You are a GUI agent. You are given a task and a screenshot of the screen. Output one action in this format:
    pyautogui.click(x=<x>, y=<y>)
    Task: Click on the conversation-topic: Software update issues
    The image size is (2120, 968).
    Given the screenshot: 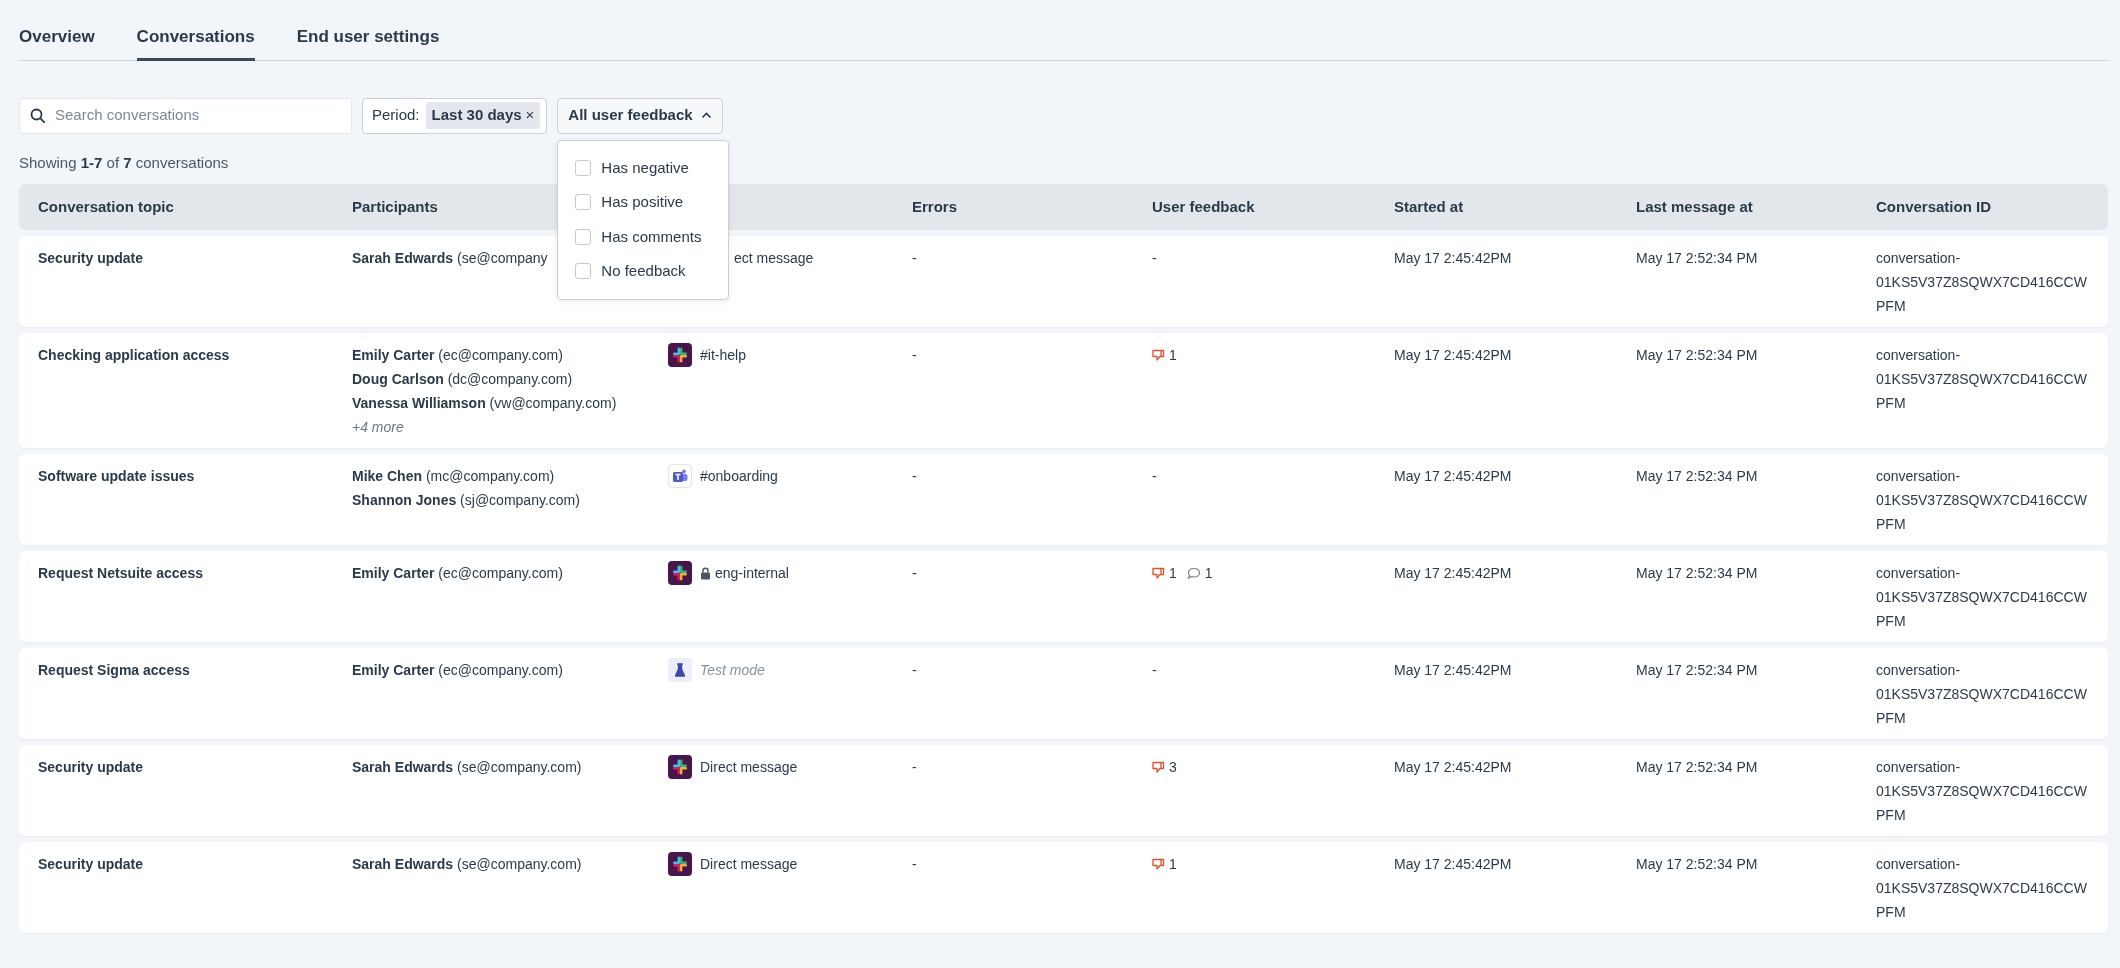 What is the action you would take?
    pyautogui.click(x=116, y=476)
    